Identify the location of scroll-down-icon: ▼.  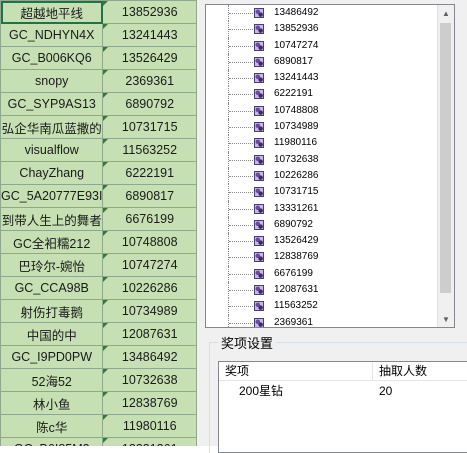
(446, 319).